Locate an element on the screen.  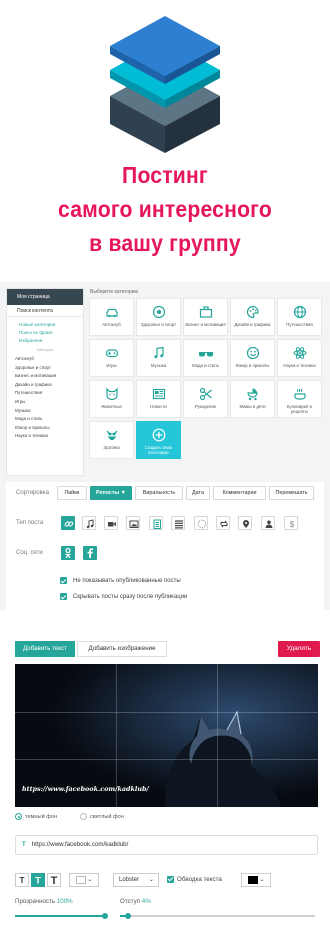
text-size-medium-button: T is located at coordinates (38, 880).